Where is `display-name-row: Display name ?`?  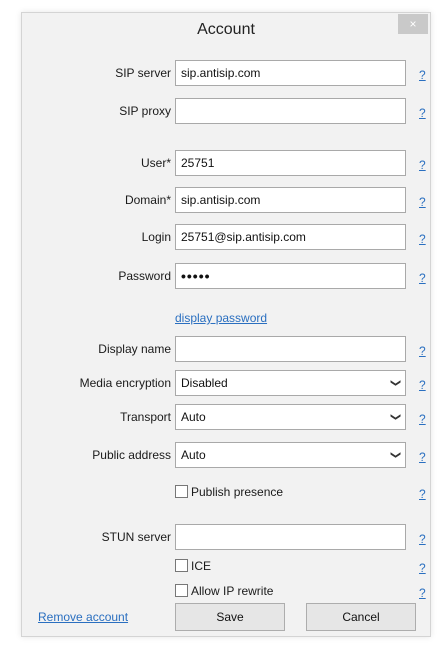 display-name-row: Display name ? is located at coordinates (226, 349).